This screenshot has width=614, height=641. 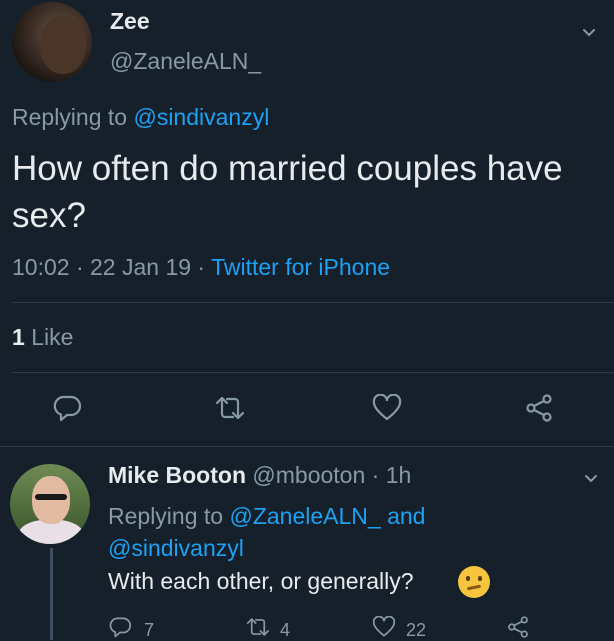 I want to click on thread-line, so click(x=51, y=594).